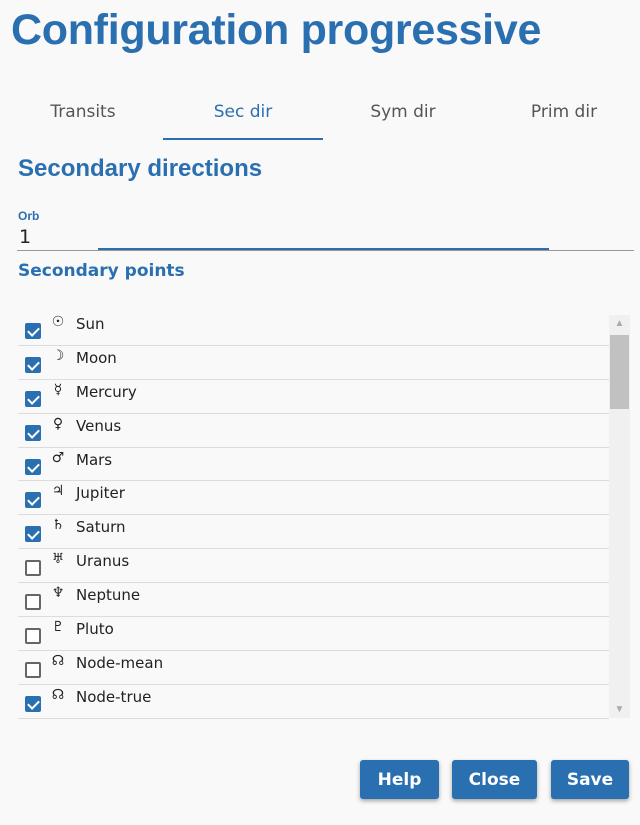 The image size is (640, 825). What do you see at coordinates (313, 532) in the screenshot?
I see `list-item: ♄ Saturn` at bounding box center [313, 532].